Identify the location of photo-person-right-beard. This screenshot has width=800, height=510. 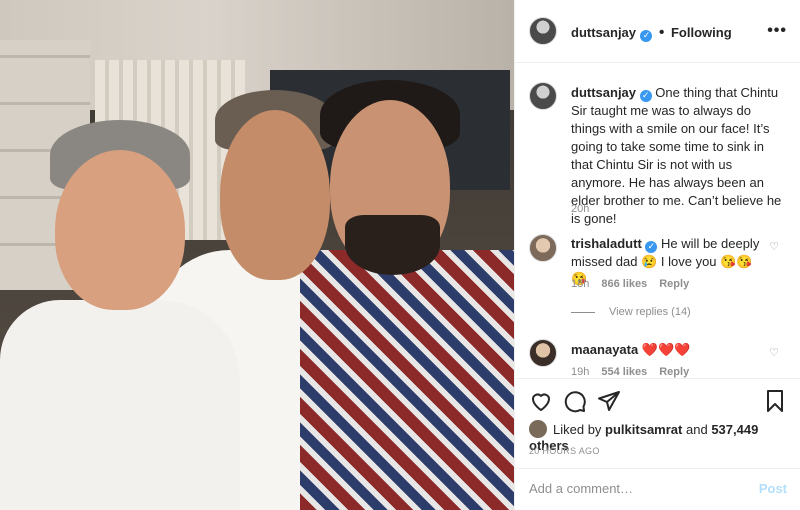
(392, 245).